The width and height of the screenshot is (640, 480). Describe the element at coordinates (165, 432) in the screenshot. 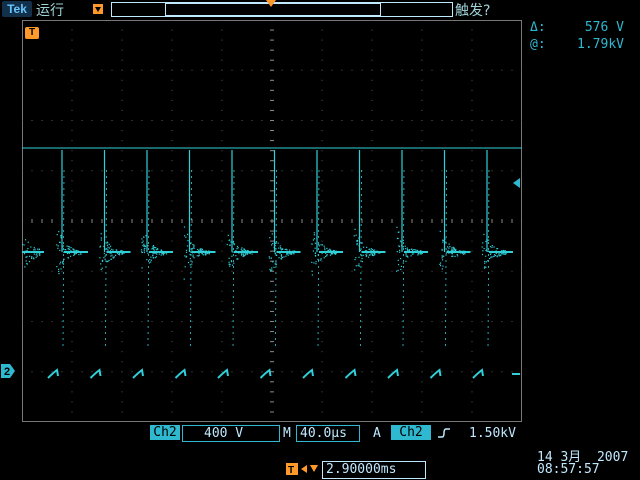

I see `channel-label: Ch2` at that location.